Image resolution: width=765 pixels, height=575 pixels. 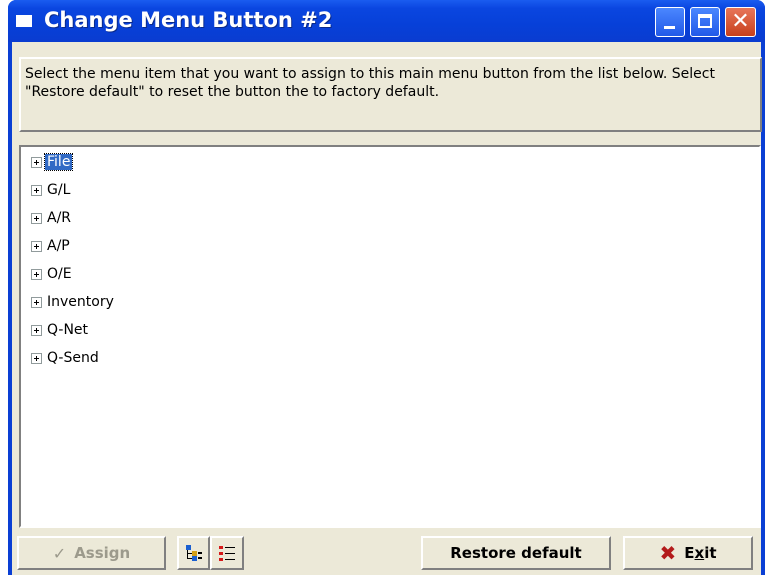 What do you see at coordinates (102, 553) in the screenshot?
I see `assign-label: Assign` at bounding box center [102, 553].